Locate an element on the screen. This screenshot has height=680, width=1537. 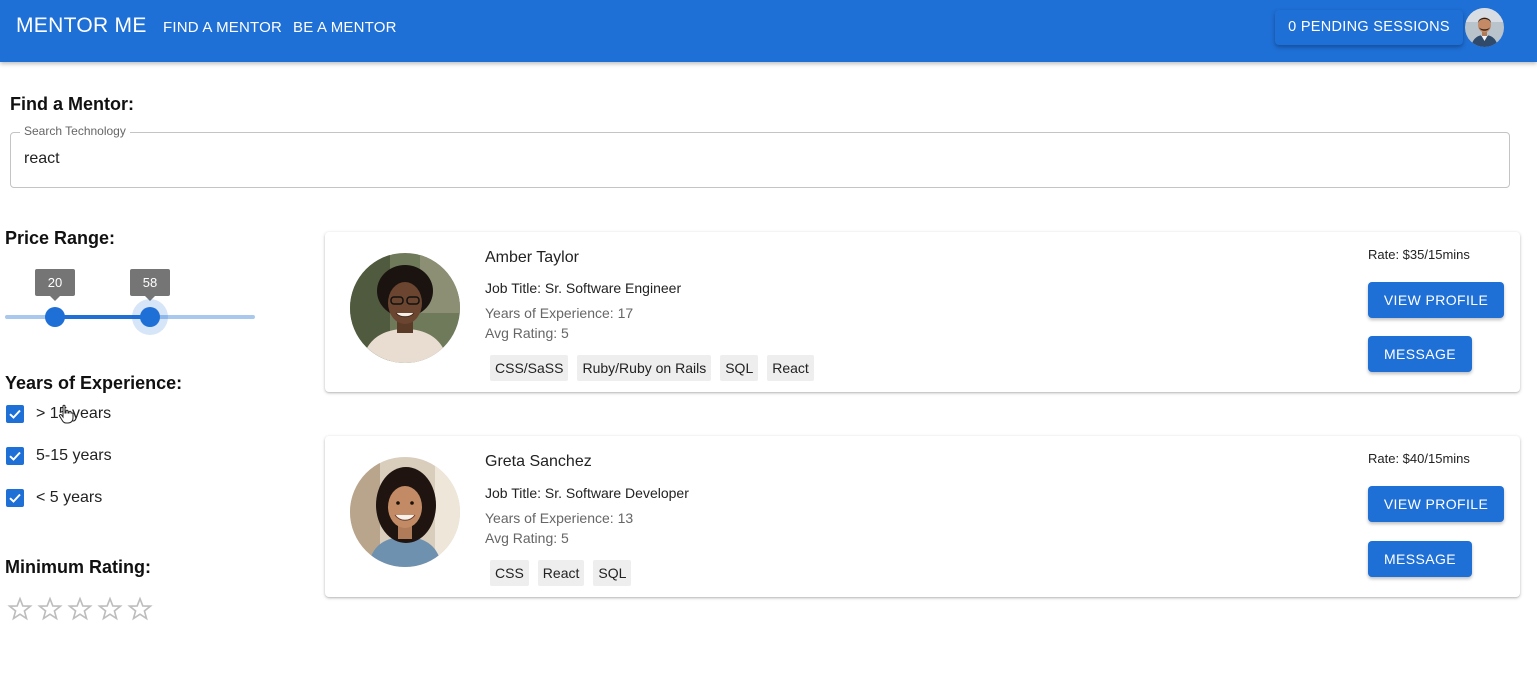
experience-checkbox-lt5 is located at coordinates (15, 498).